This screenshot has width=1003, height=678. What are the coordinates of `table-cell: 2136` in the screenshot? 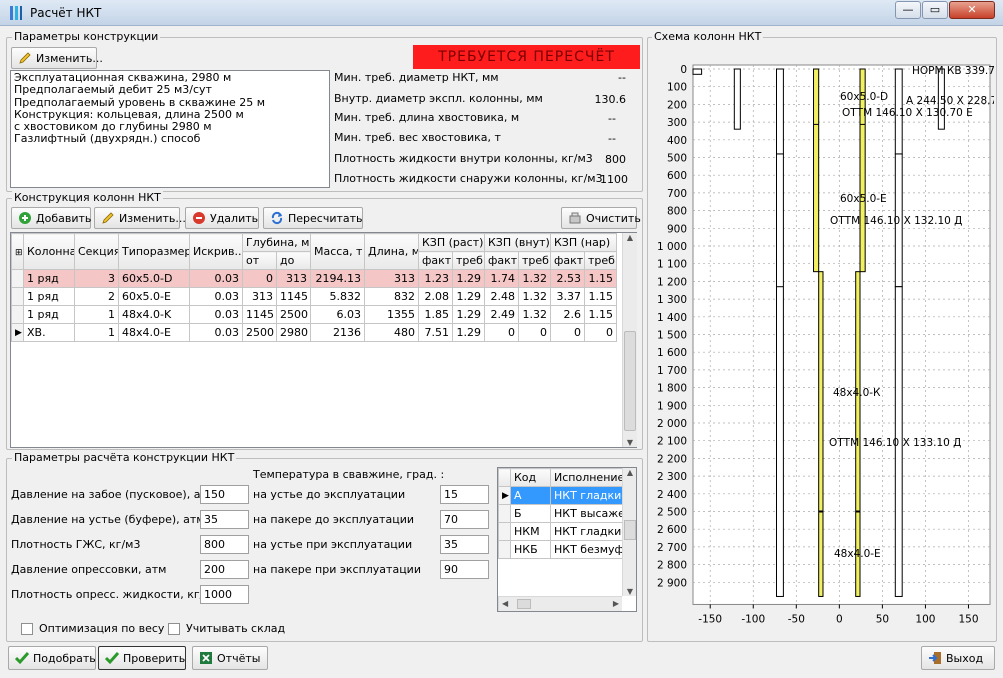 It's located at (337, 332).